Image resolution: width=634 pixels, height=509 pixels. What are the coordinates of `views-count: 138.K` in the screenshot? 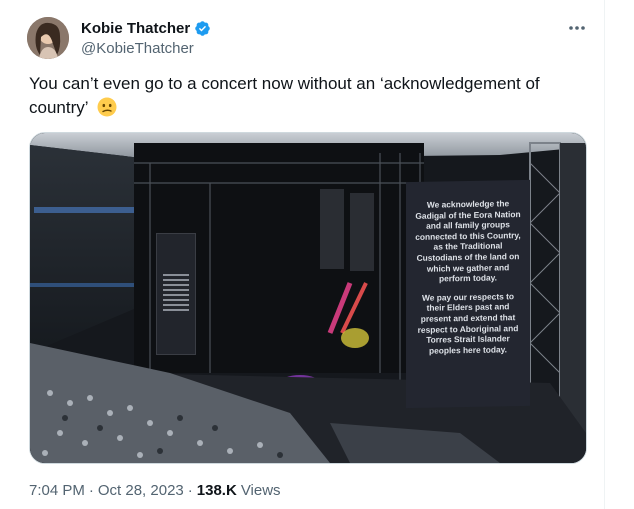 It's located at (217, 490).